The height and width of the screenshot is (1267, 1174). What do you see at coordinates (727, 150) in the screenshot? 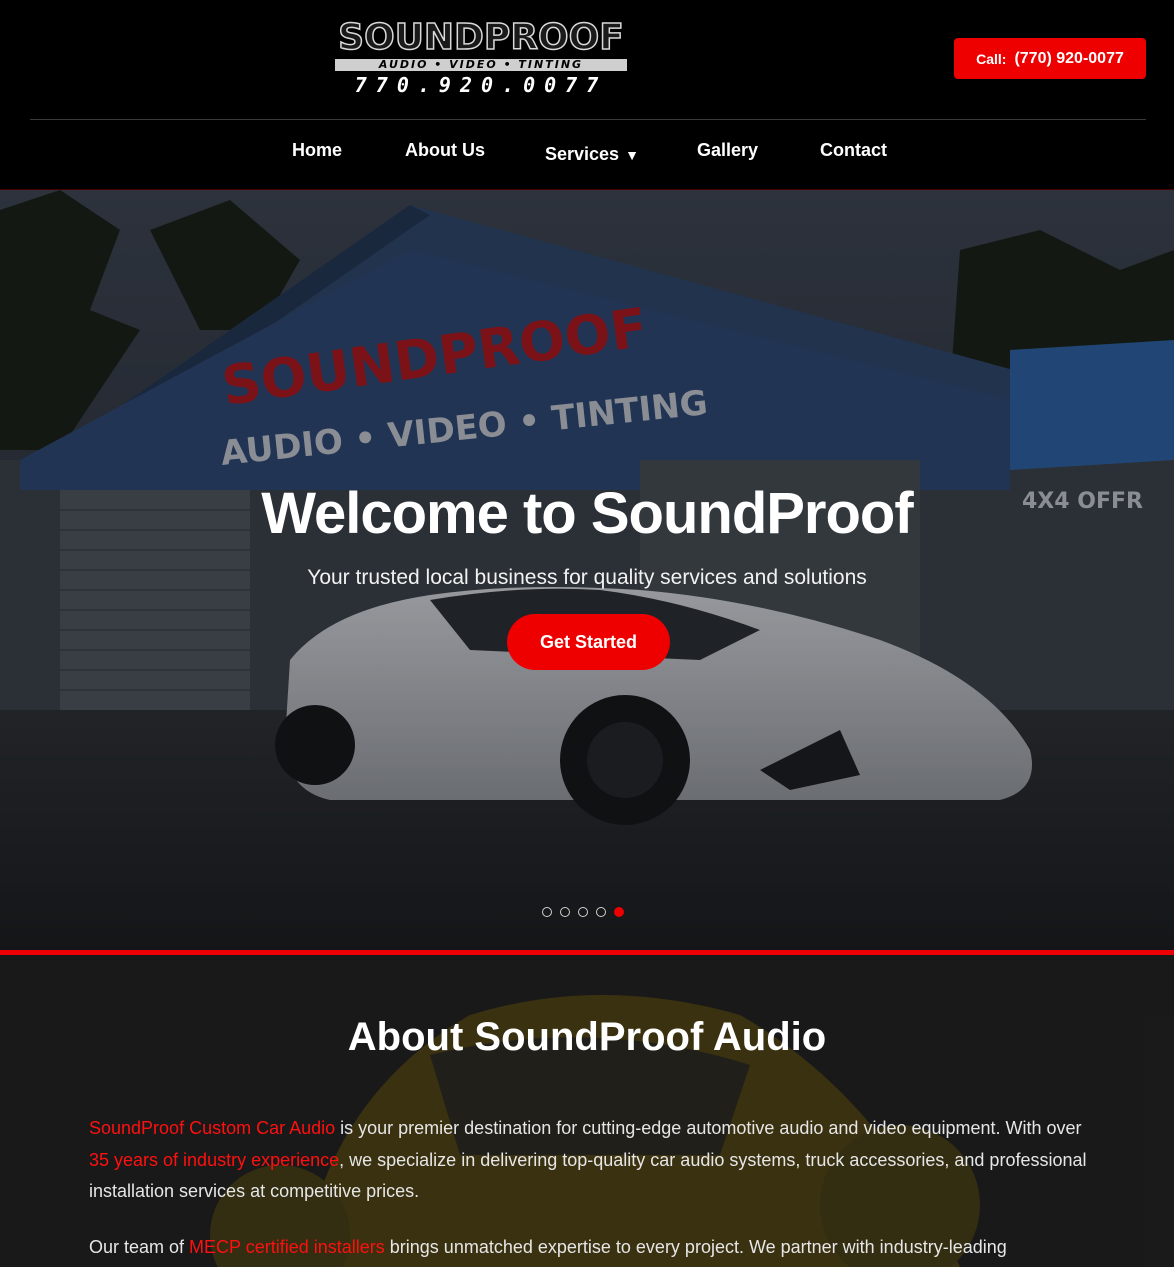
I see `nav-gallery: Gallery` at bounding box center [727, 150].